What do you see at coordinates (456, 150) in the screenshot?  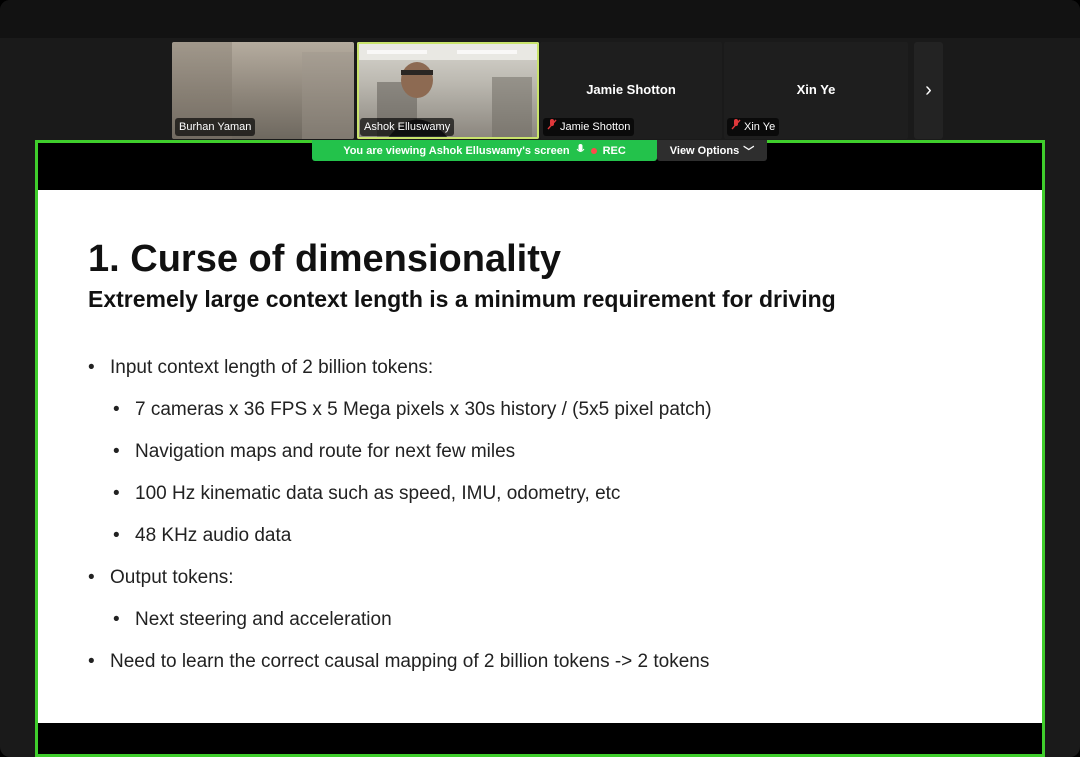 I see `viewing-text: You are viewing Ashok Elluswamy's screen` at bounding box center [456, 150].